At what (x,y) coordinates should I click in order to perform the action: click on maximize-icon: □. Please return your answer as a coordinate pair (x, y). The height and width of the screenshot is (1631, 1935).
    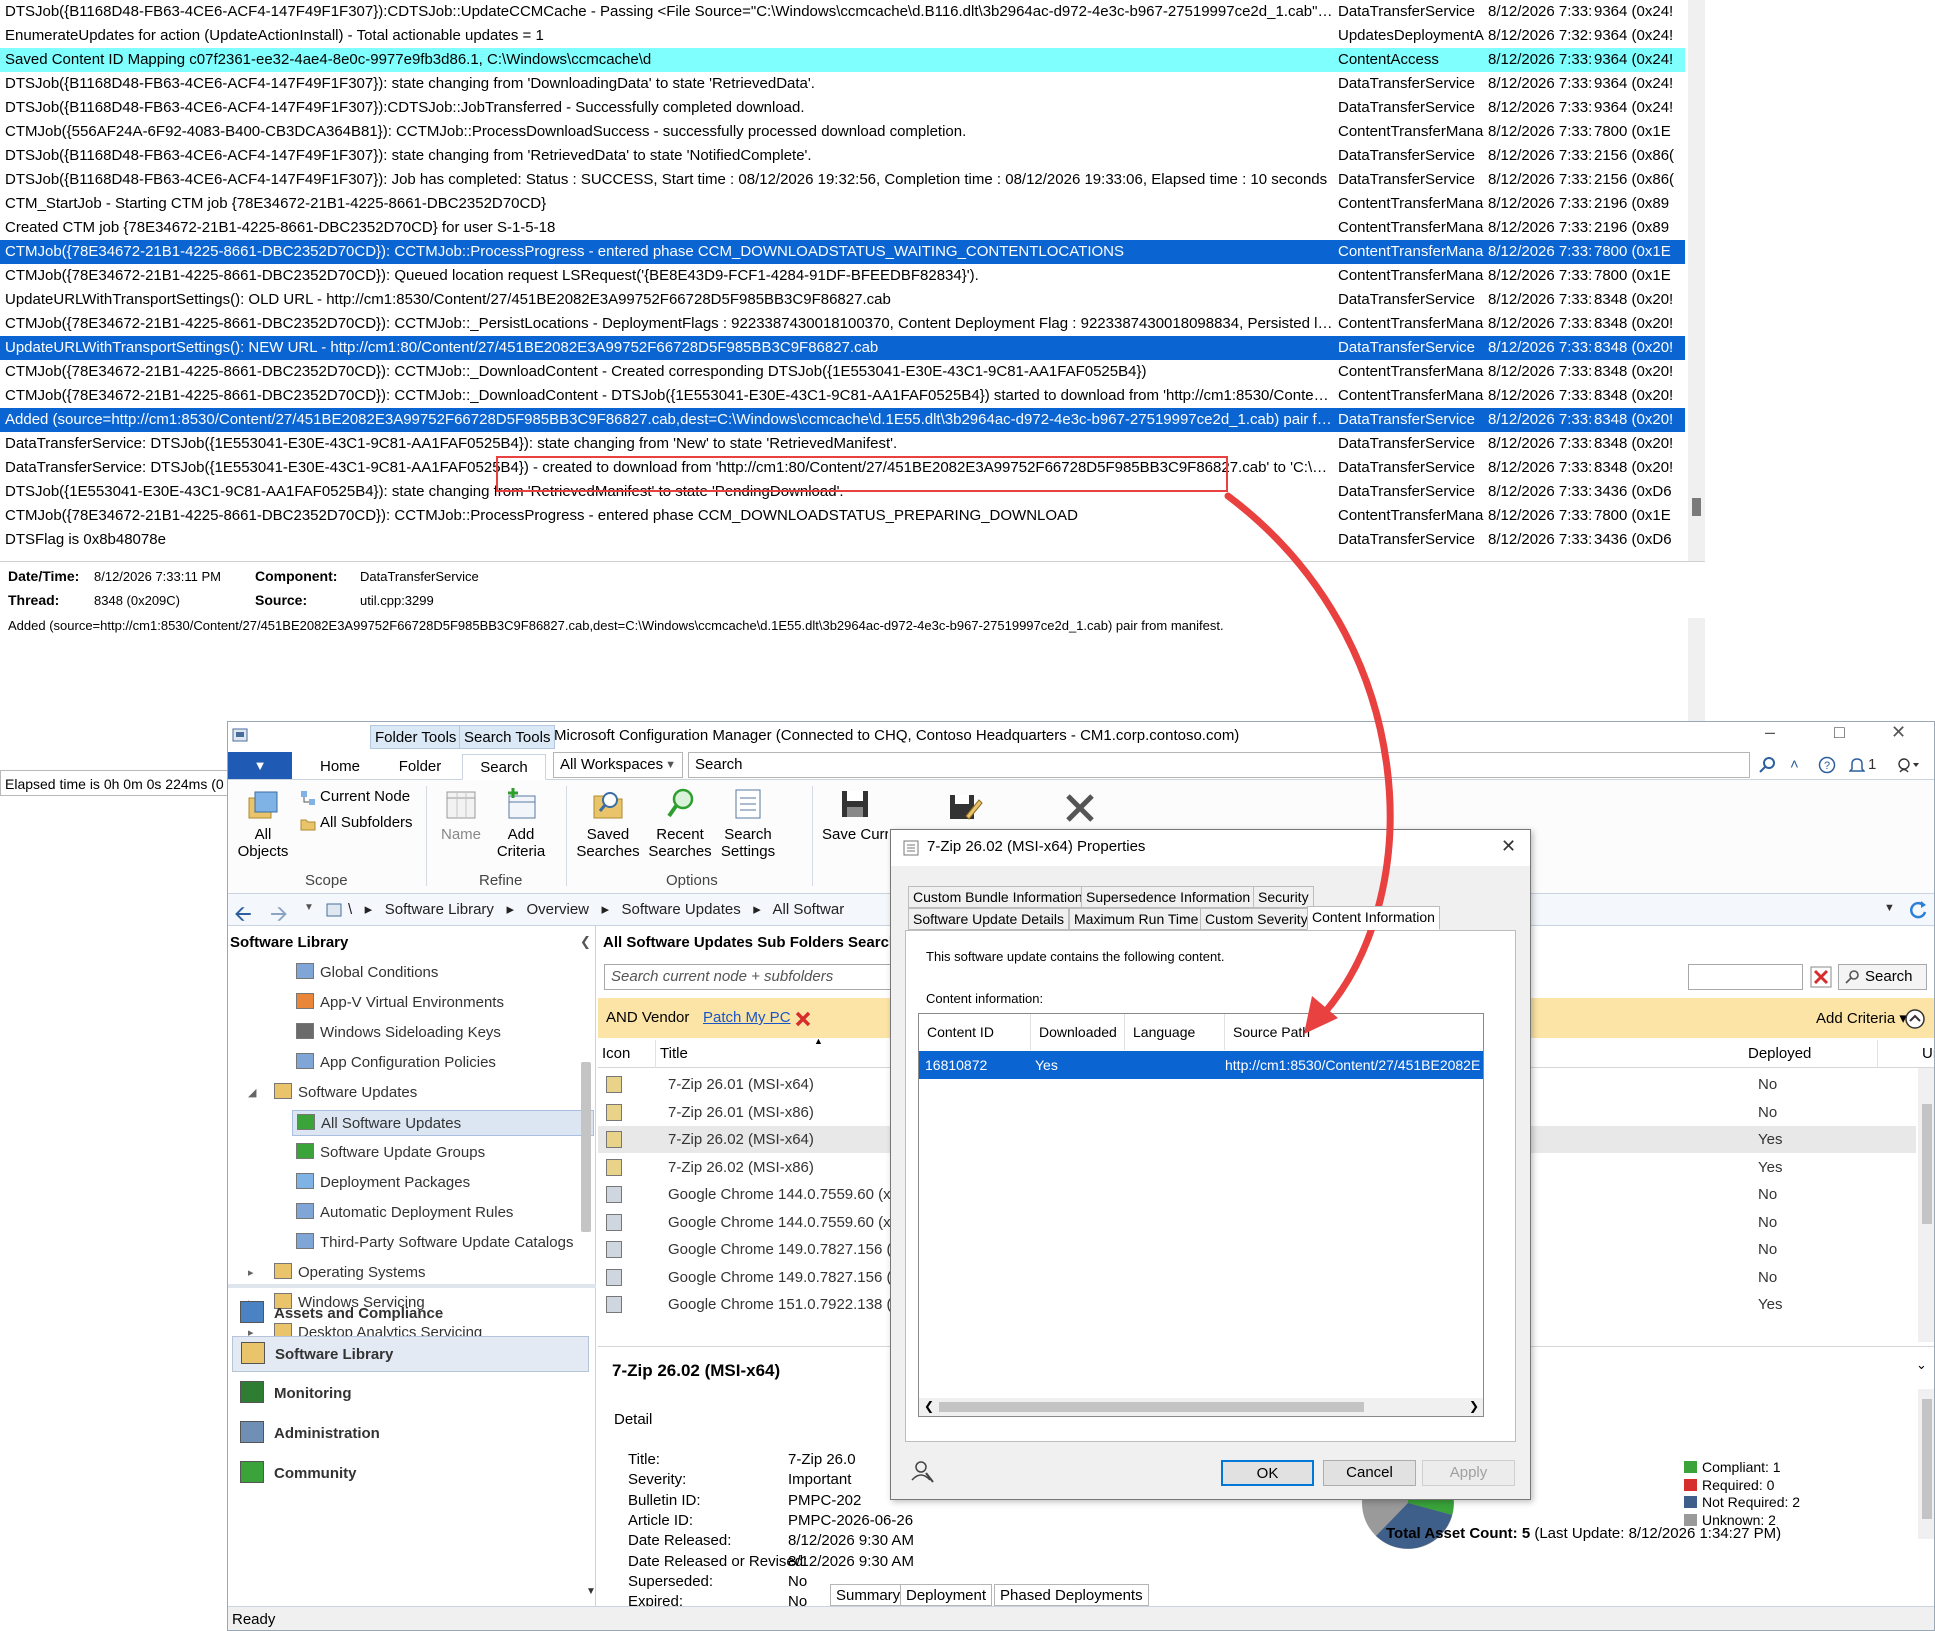
    Looking at the image, I should click on (1839, 732).